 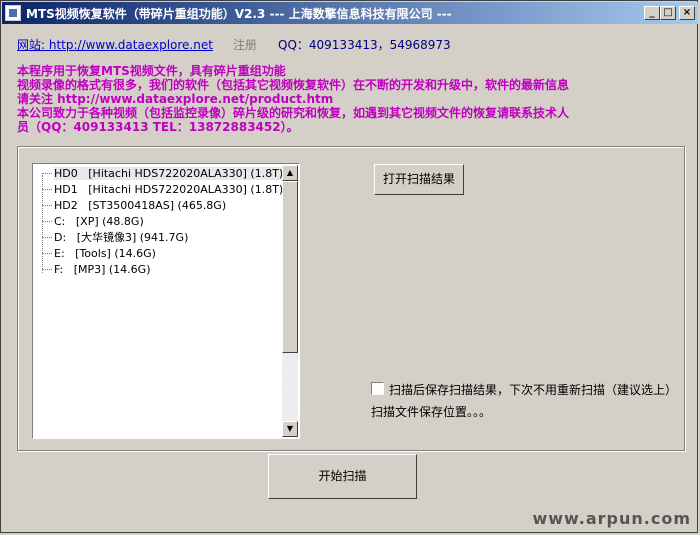 What do you see at coordinates (115, 238) in the screenshot?
I see `tree-item-d: D: [大华镜像3] (941.7G)` at bounding box center [115, 238].